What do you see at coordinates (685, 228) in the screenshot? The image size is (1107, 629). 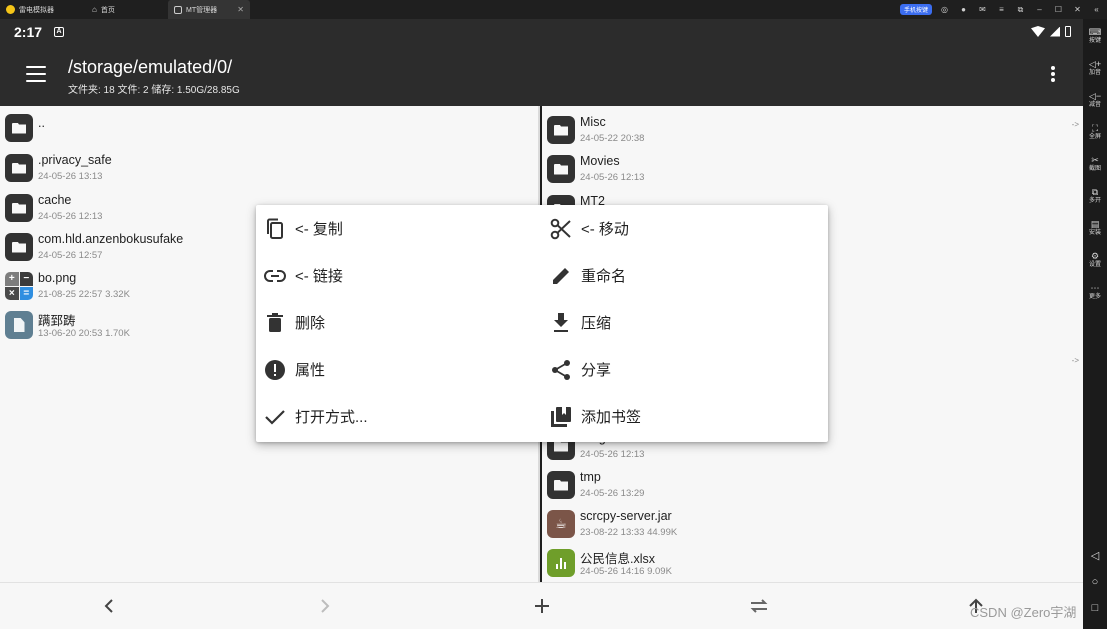 I see `action-move: <- 移动` at bounding box center [685, 228].